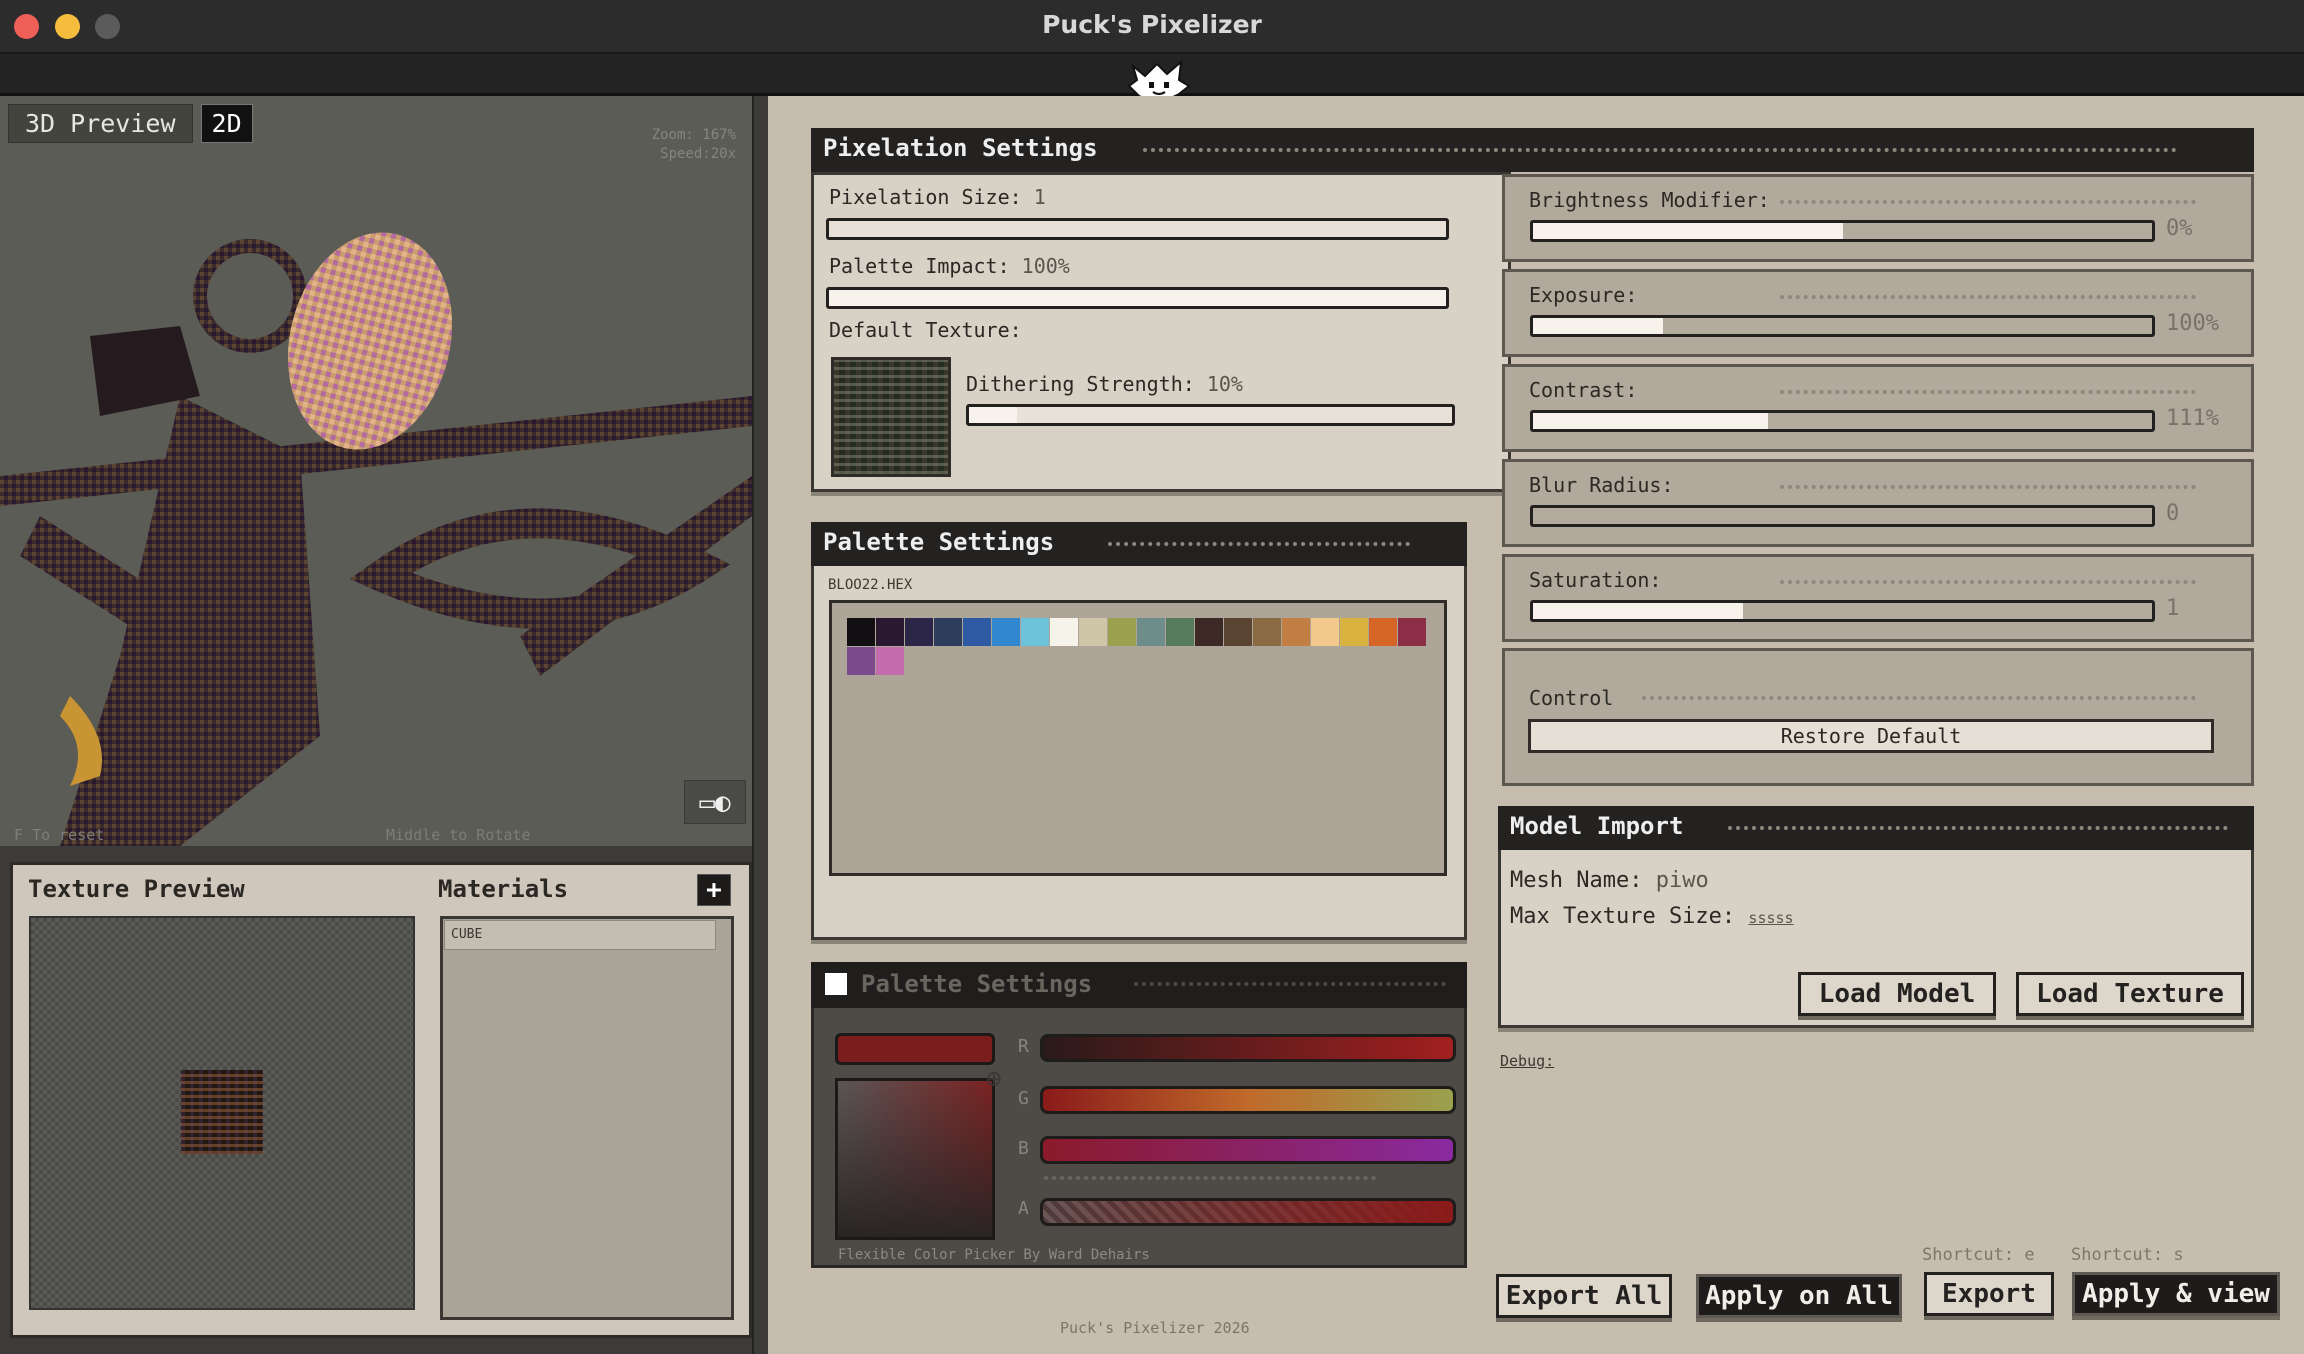 The image size is (2304, 1354). I want to click on saturation-label: Saturation:, so click(1595, 580).